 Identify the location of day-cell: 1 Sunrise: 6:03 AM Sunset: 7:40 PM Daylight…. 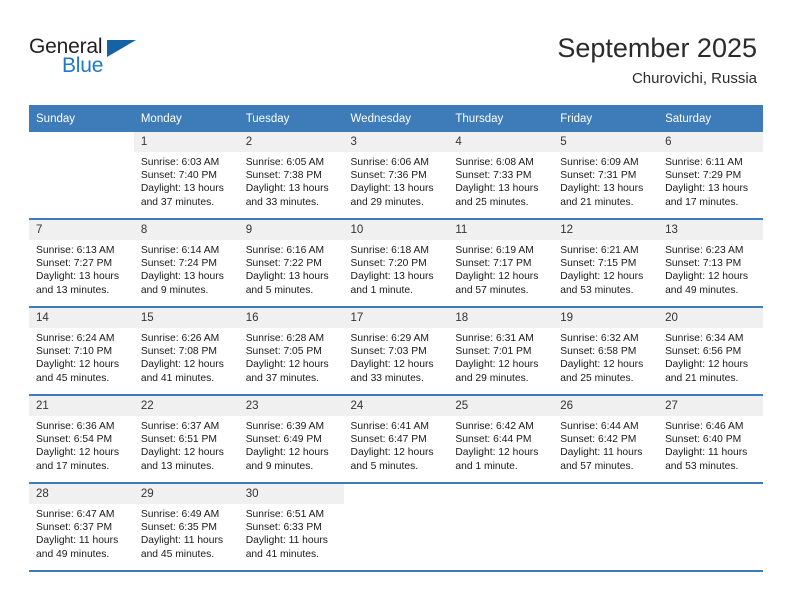
(186, 175).